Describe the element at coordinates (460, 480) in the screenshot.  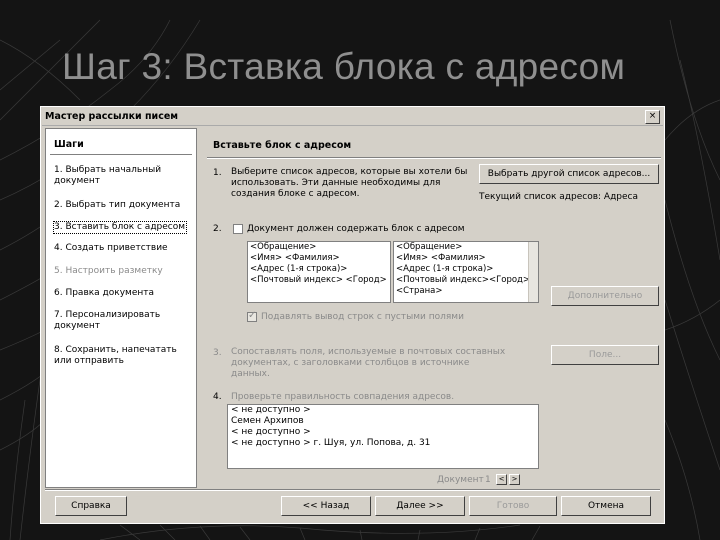
I see `document-label: Документ` at that location.